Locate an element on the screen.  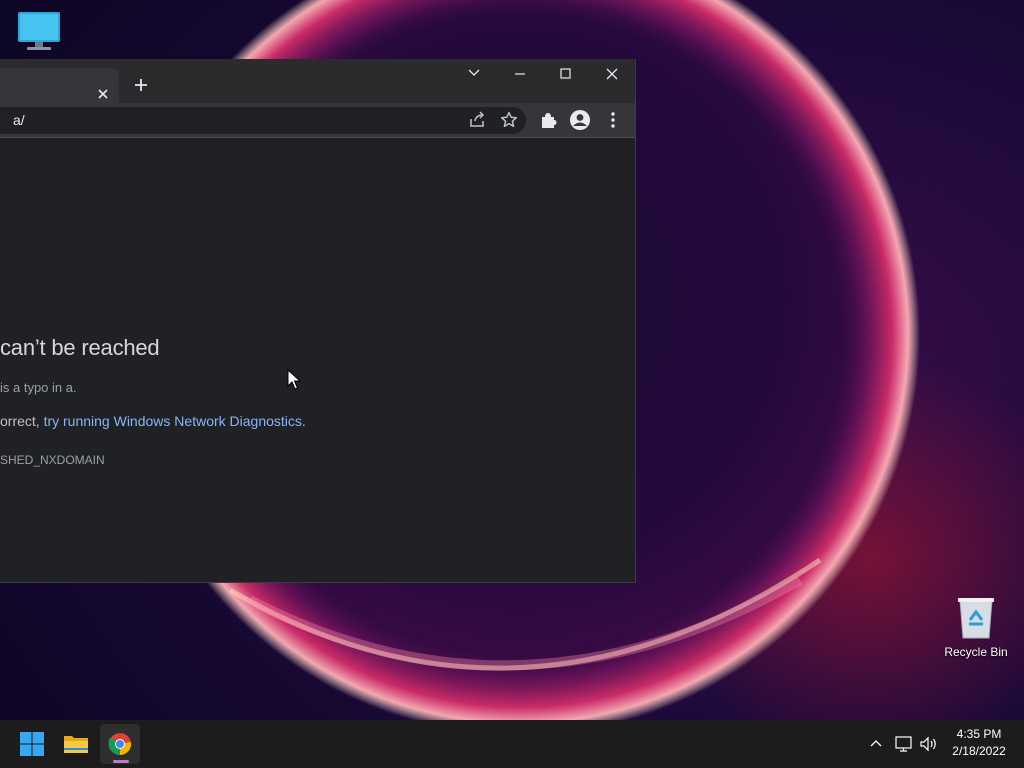
start-button is located at coordinates (32, 744).